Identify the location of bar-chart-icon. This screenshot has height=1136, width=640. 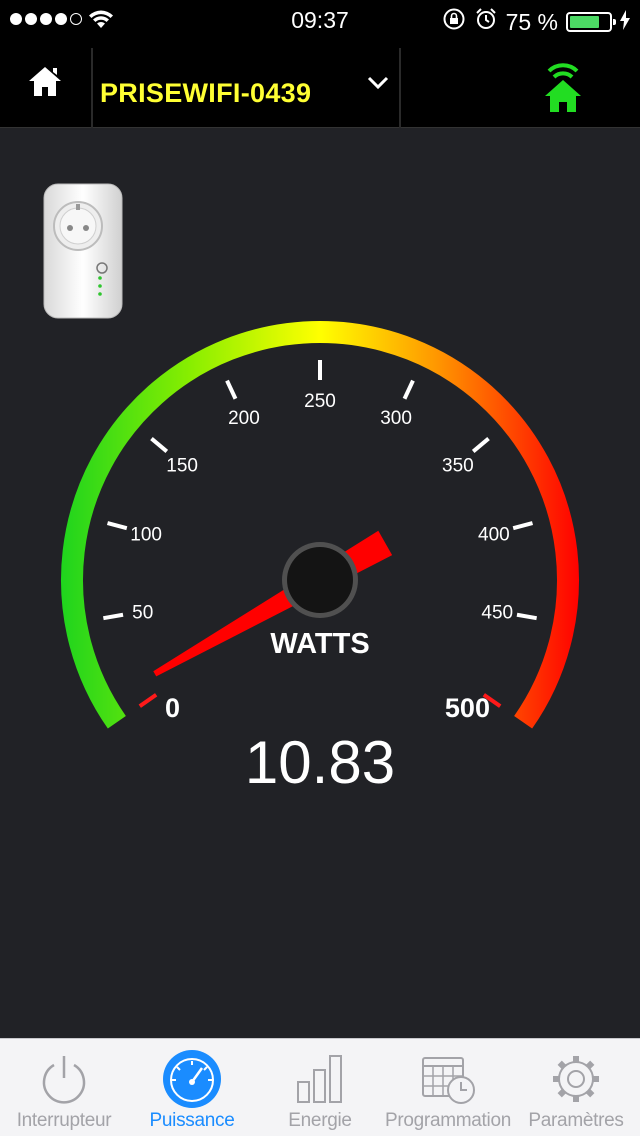
(320, 1079).